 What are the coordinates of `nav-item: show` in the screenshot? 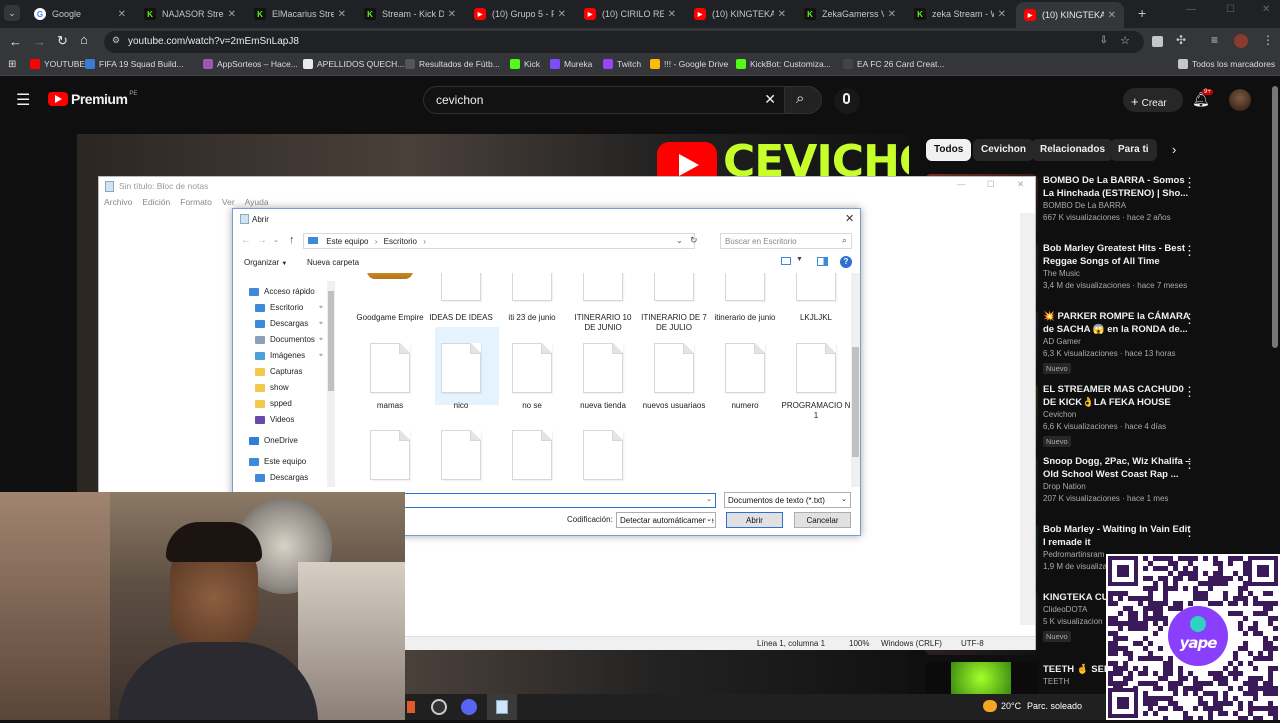 It's located at (272, 387).